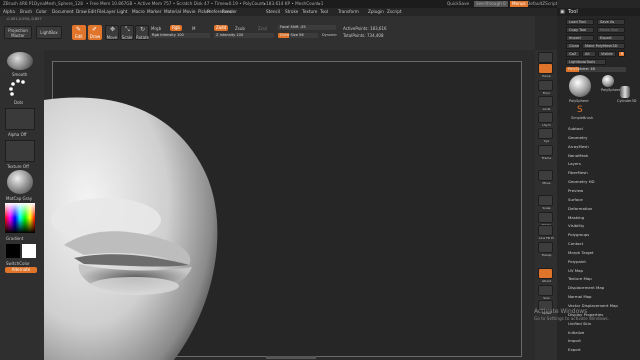 This screenshot has height=360, width=640. Describe the element at coordinates (586, 287) in the screenshot. I see `subpalette-displacement-map: Displacement Map` at that location.